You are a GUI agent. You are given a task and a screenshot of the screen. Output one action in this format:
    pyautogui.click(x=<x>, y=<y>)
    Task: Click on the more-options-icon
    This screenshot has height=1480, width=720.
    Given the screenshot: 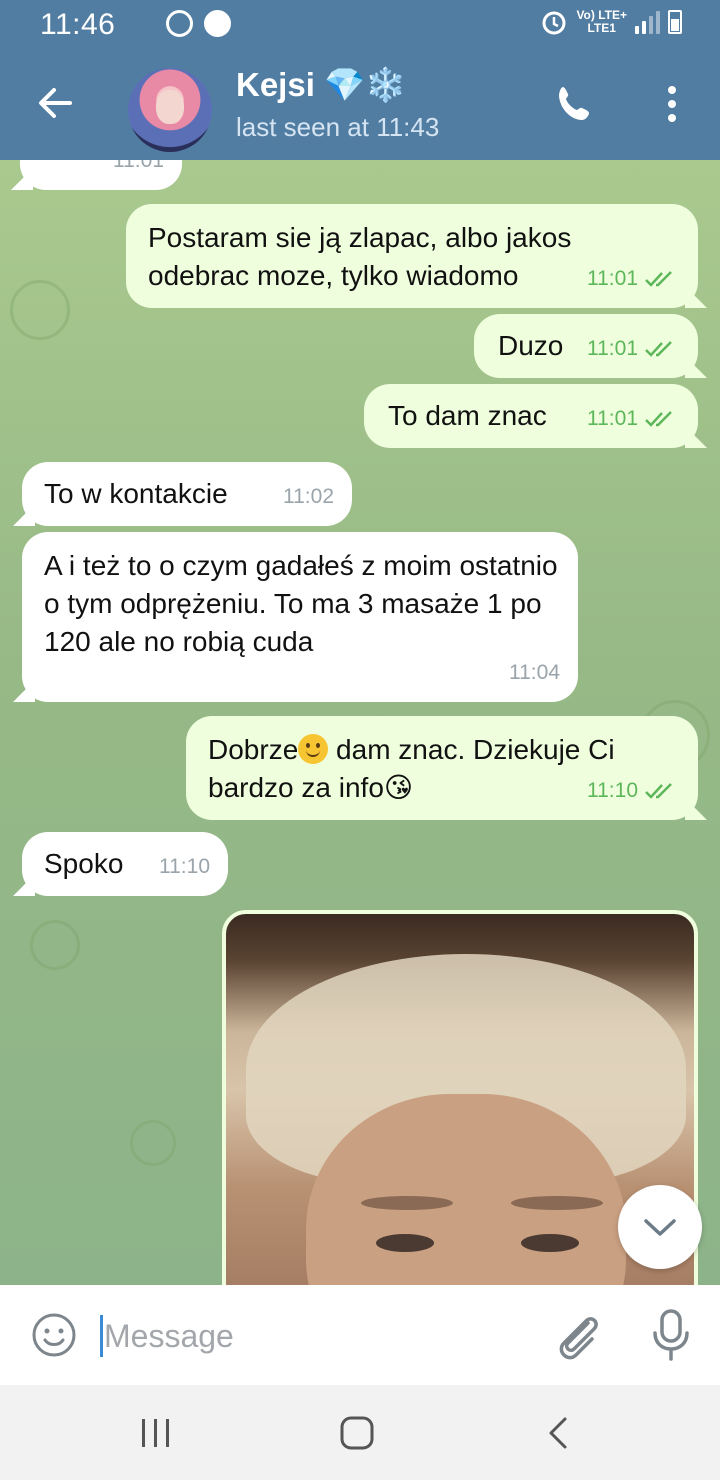 What is the action you would take?
    pyautogui.click(x=672, y=104)
    